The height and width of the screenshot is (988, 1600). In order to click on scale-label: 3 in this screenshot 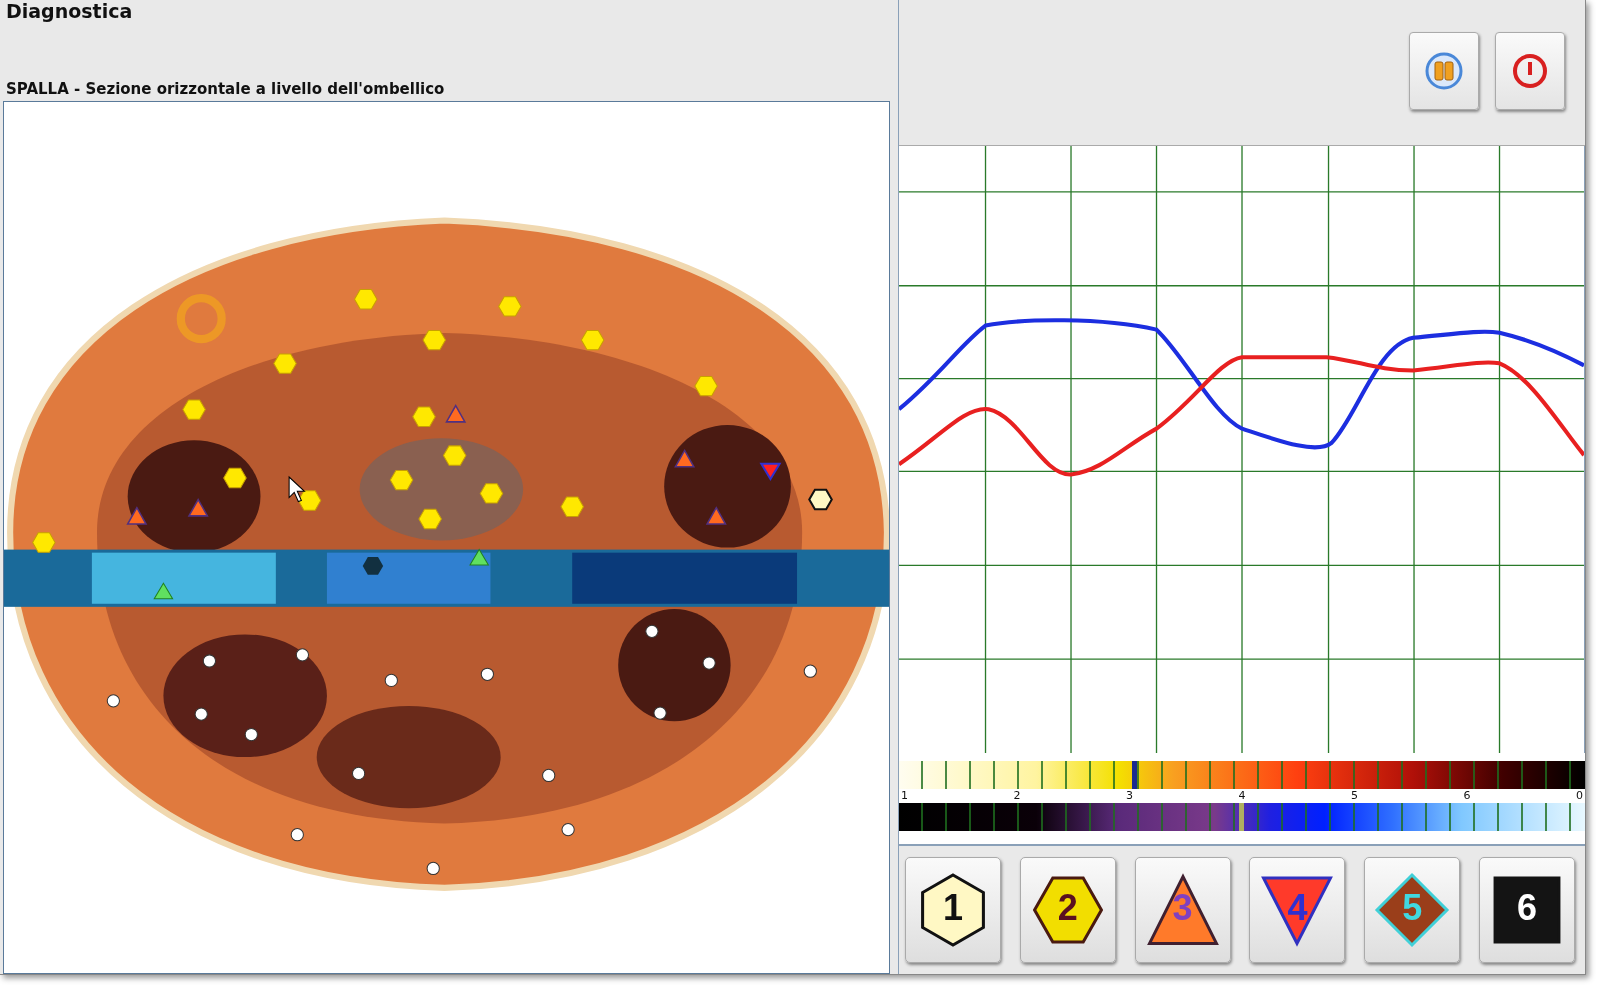, I will do `click(1129, 796)`.